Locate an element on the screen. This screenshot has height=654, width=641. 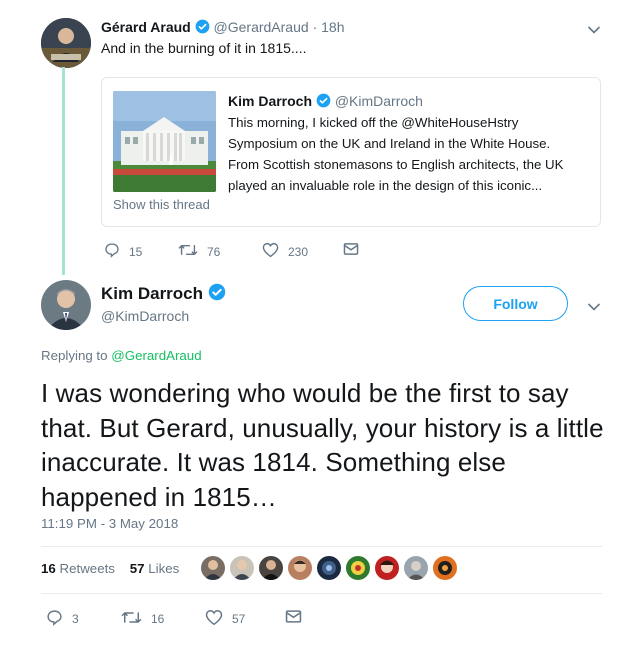
retweet-count: 76 is located at coordinates (214, 251).